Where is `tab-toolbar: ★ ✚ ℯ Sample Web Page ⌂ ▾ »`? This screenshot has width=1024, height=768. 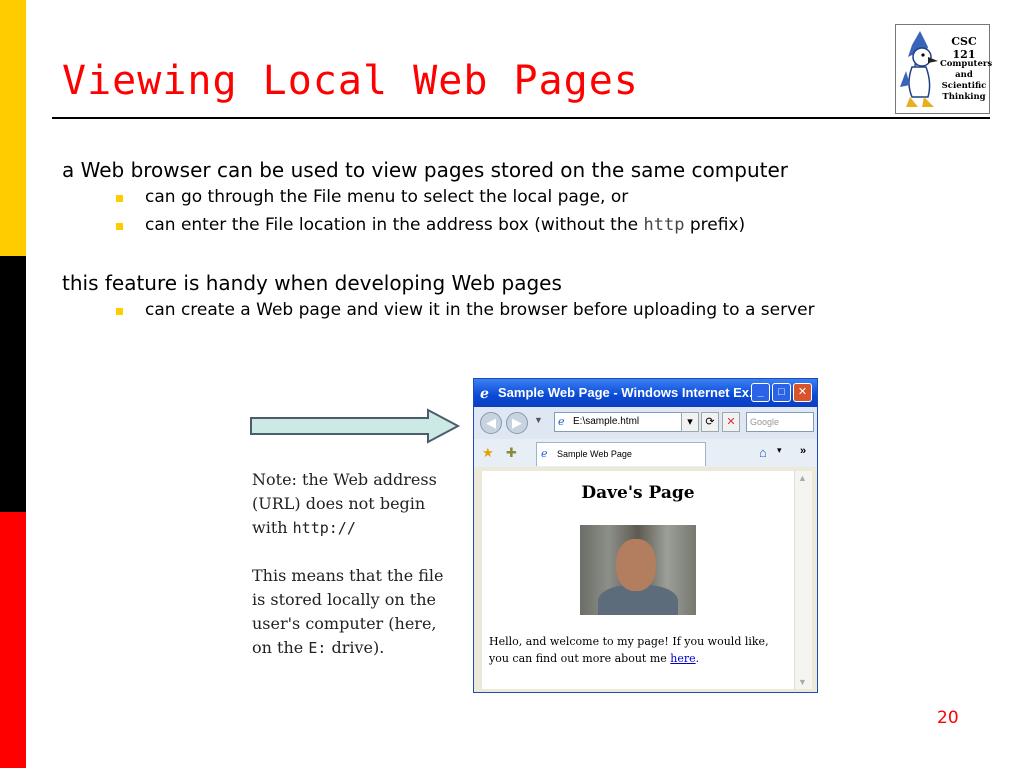
tab-toolbar: ★ ✚ ℯ Sample Web Page ⌂ ▾ » is located at coordinates (645, 453).